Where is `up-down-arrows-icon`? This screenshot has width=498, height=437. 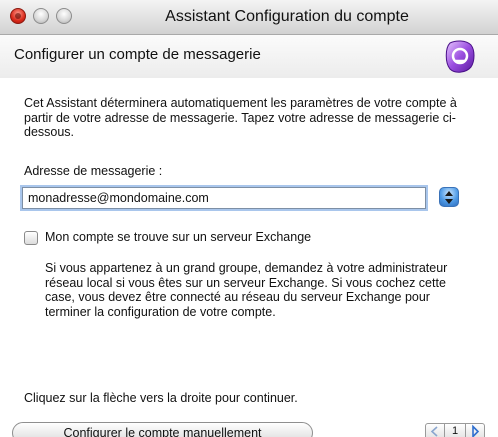
up-down-arrows-icon is located at coordinates (449, 197).